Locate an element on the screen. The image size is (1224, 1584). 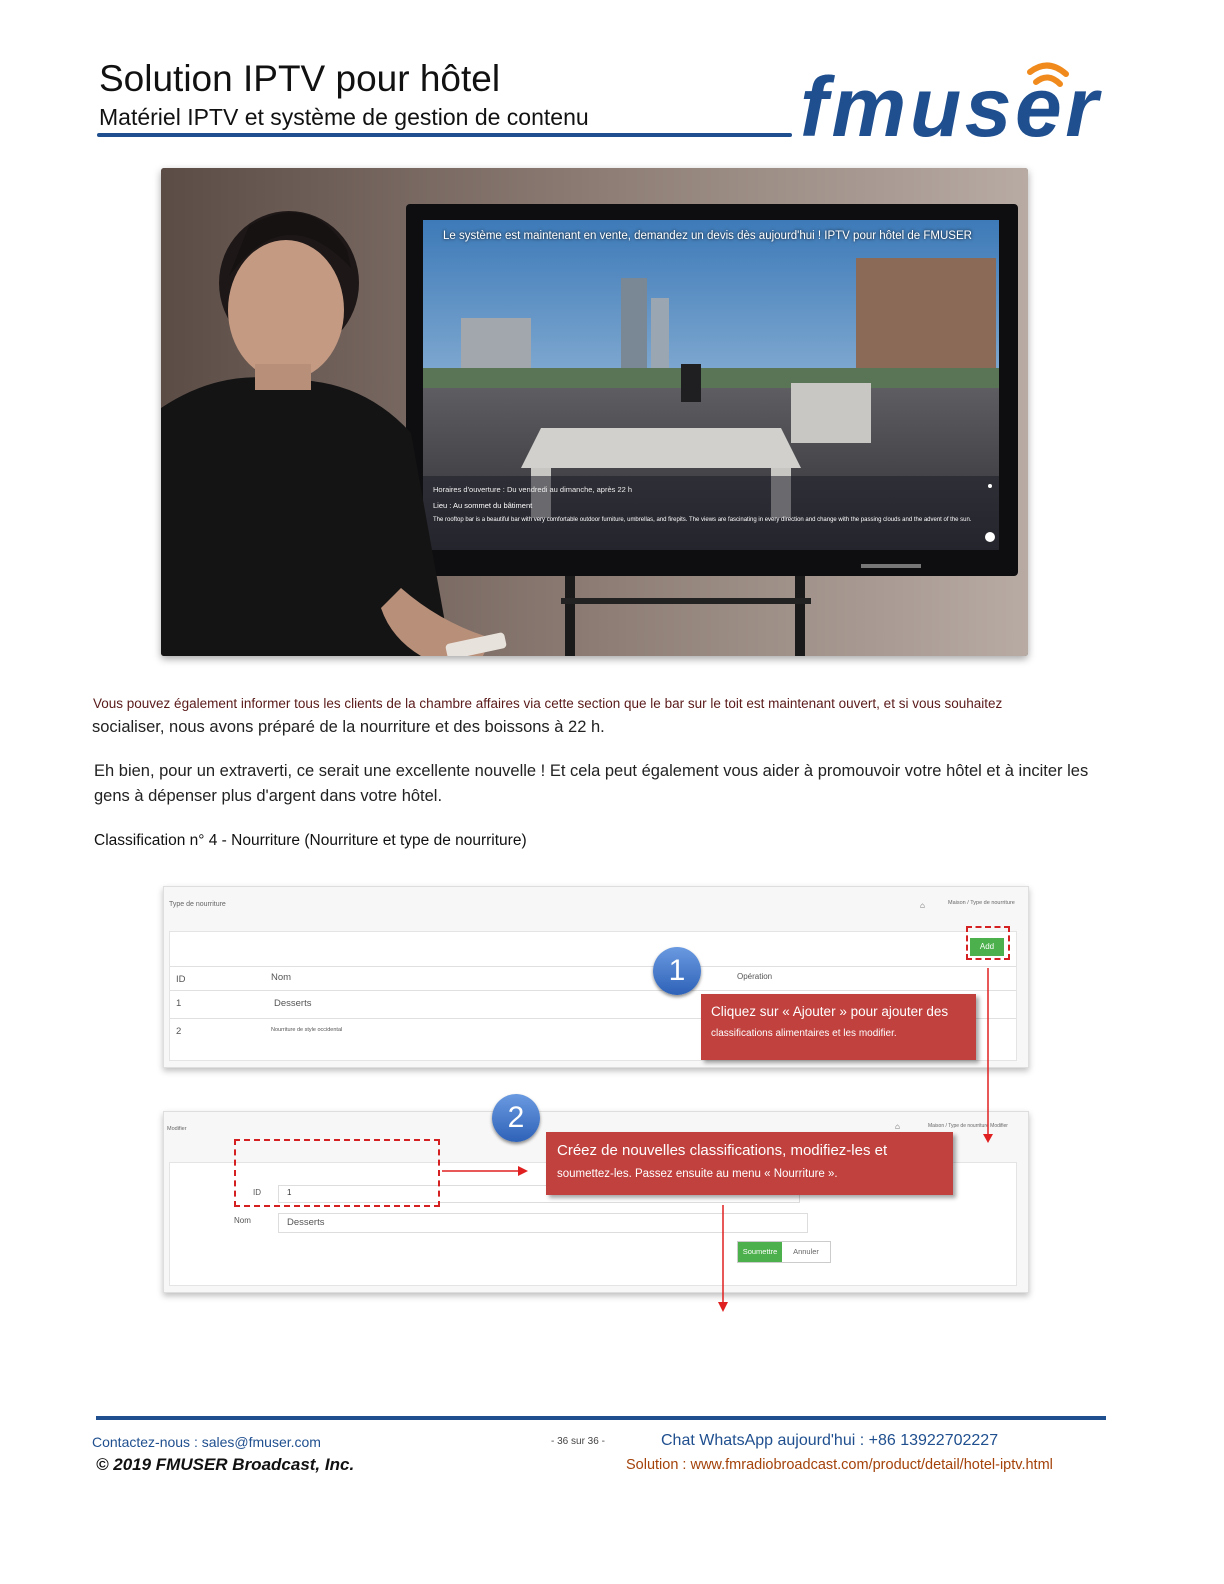
page-number: - 36 sur 36 - is located at coordinates (578, 1441).